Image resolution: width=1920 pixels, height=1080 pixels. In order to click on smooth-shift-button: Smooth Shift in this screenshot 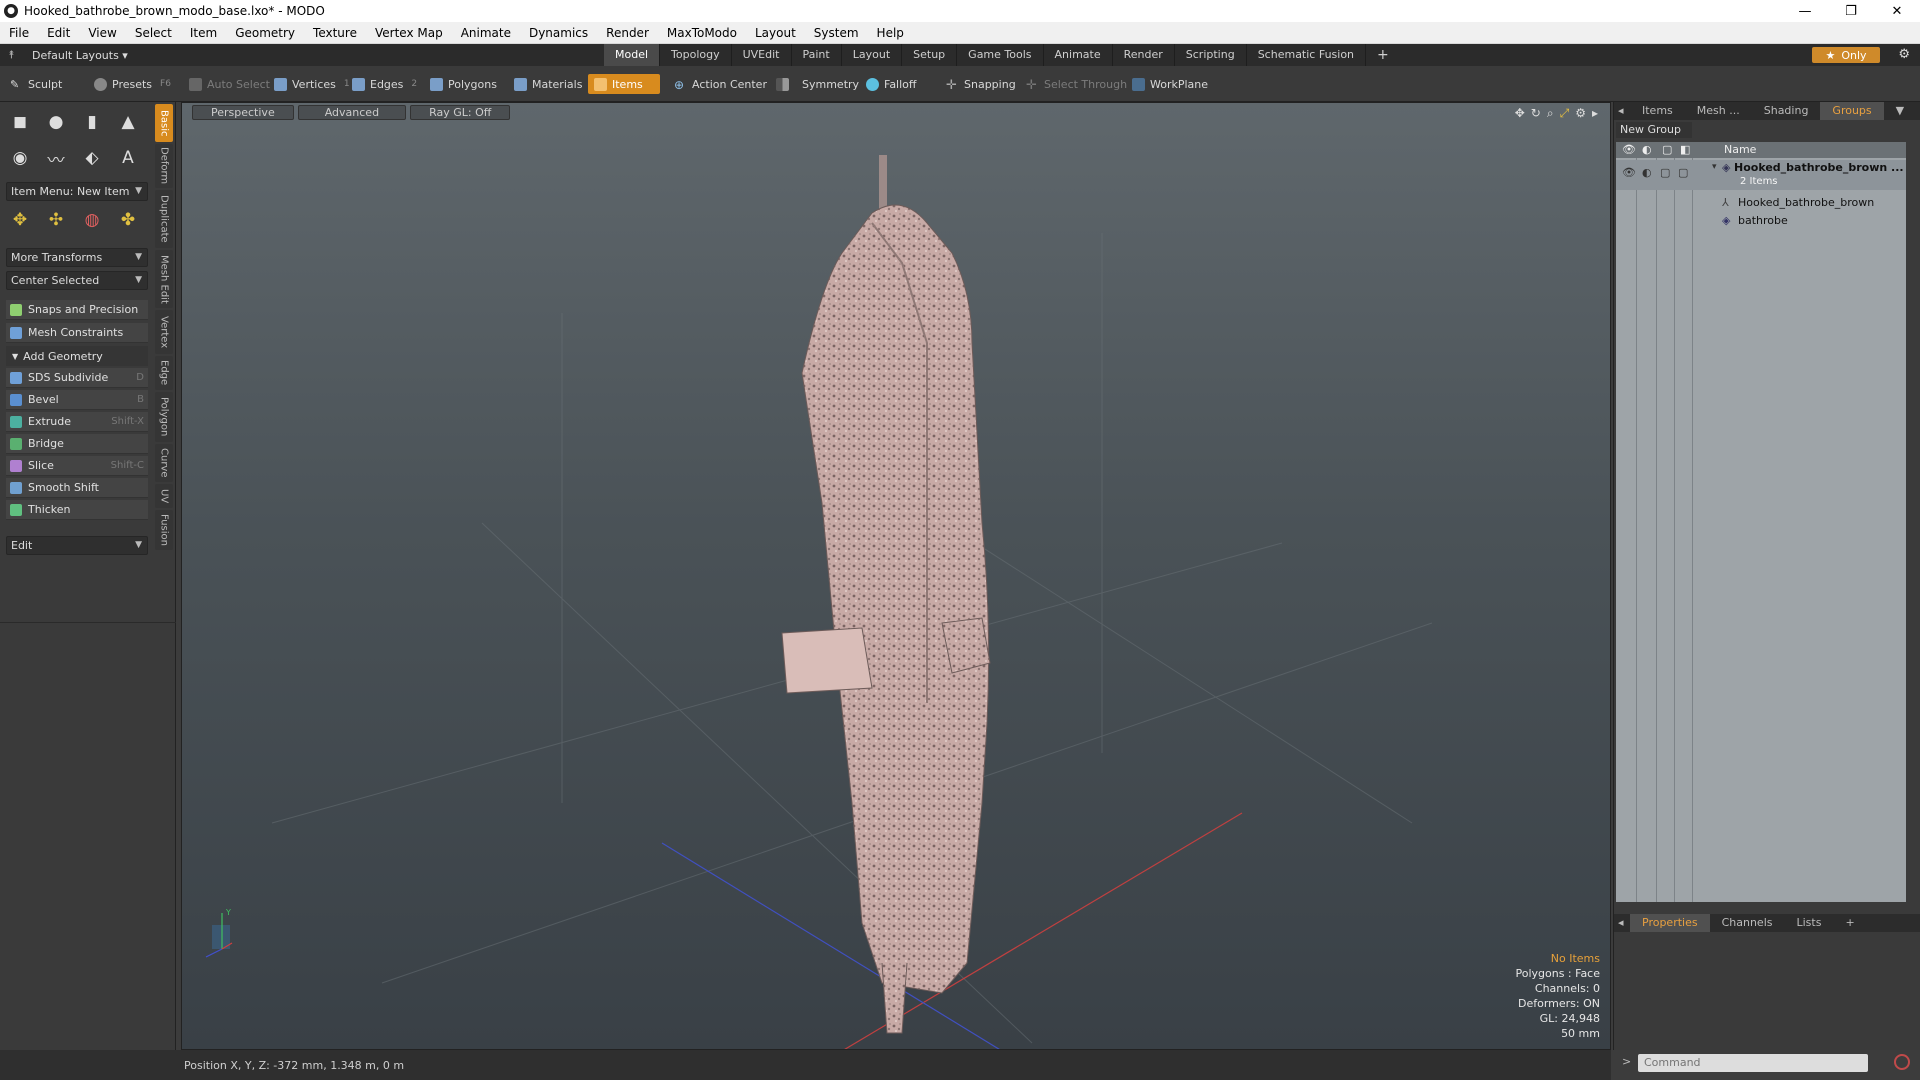, I will do `click(77, 488)`.